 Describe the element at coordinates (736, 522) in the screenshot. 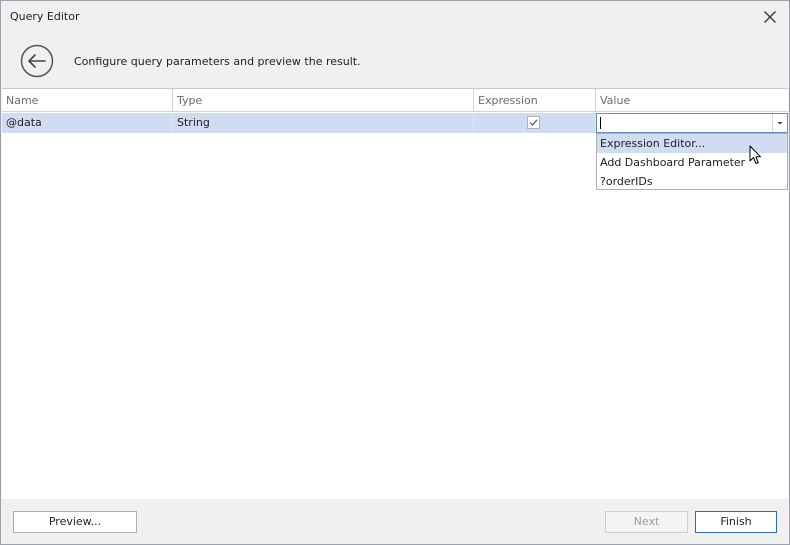

I see `finish-button: Finish` at that location.